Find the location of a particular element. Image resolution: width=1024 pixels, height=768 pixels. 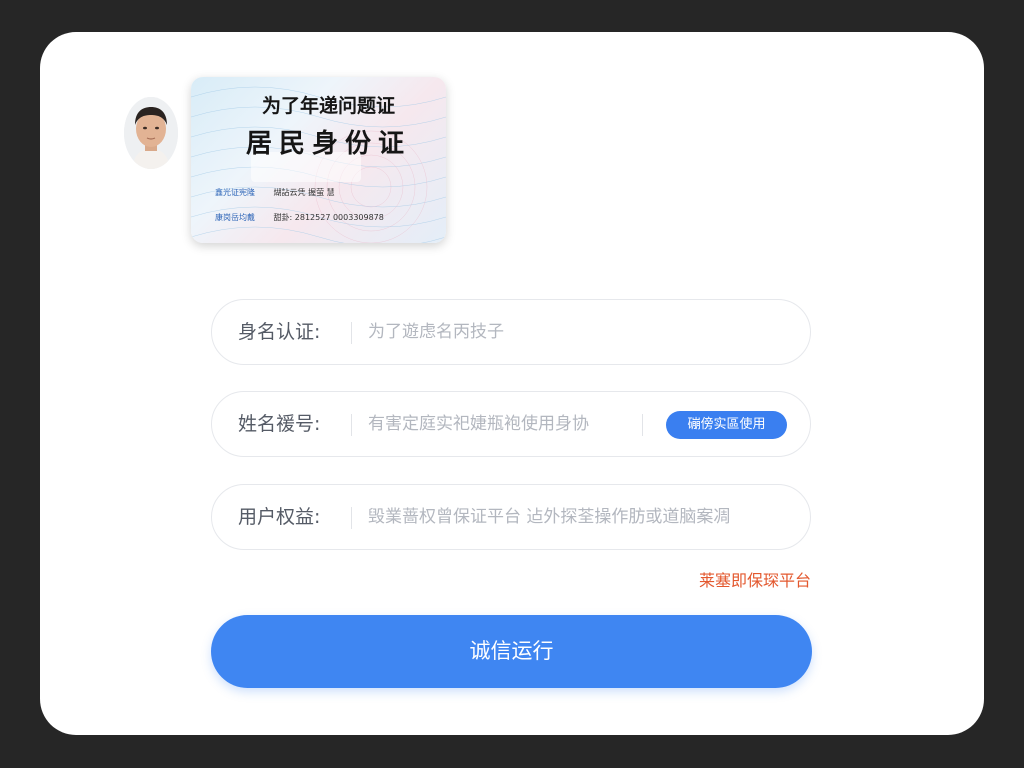

verify-button: 磞傍实區使用 is located at coordinates (726, 425).